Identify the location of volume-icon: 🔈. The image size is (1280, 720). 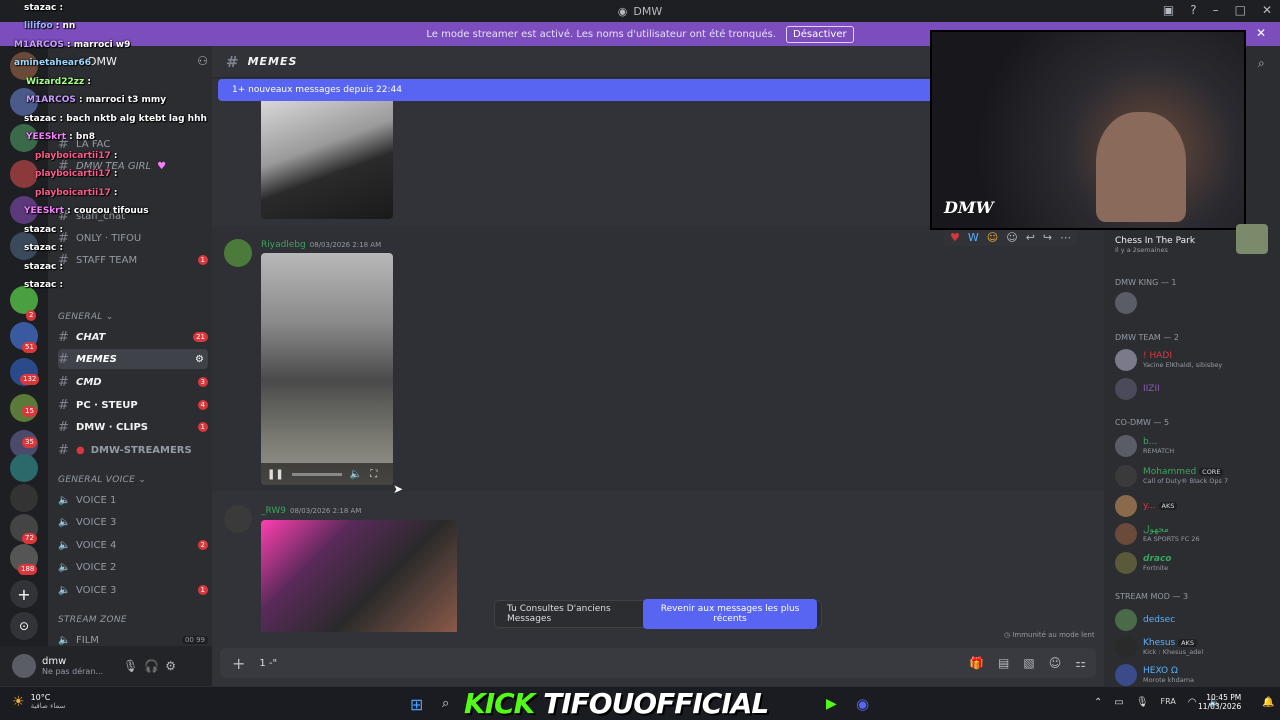
(356, 474).